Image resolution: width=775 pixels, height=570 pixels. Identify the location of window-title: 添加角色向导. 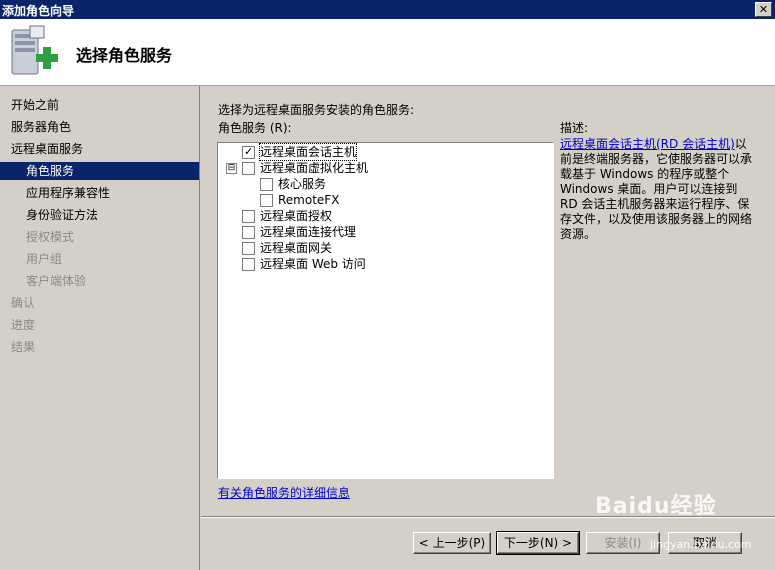
(38, 11).